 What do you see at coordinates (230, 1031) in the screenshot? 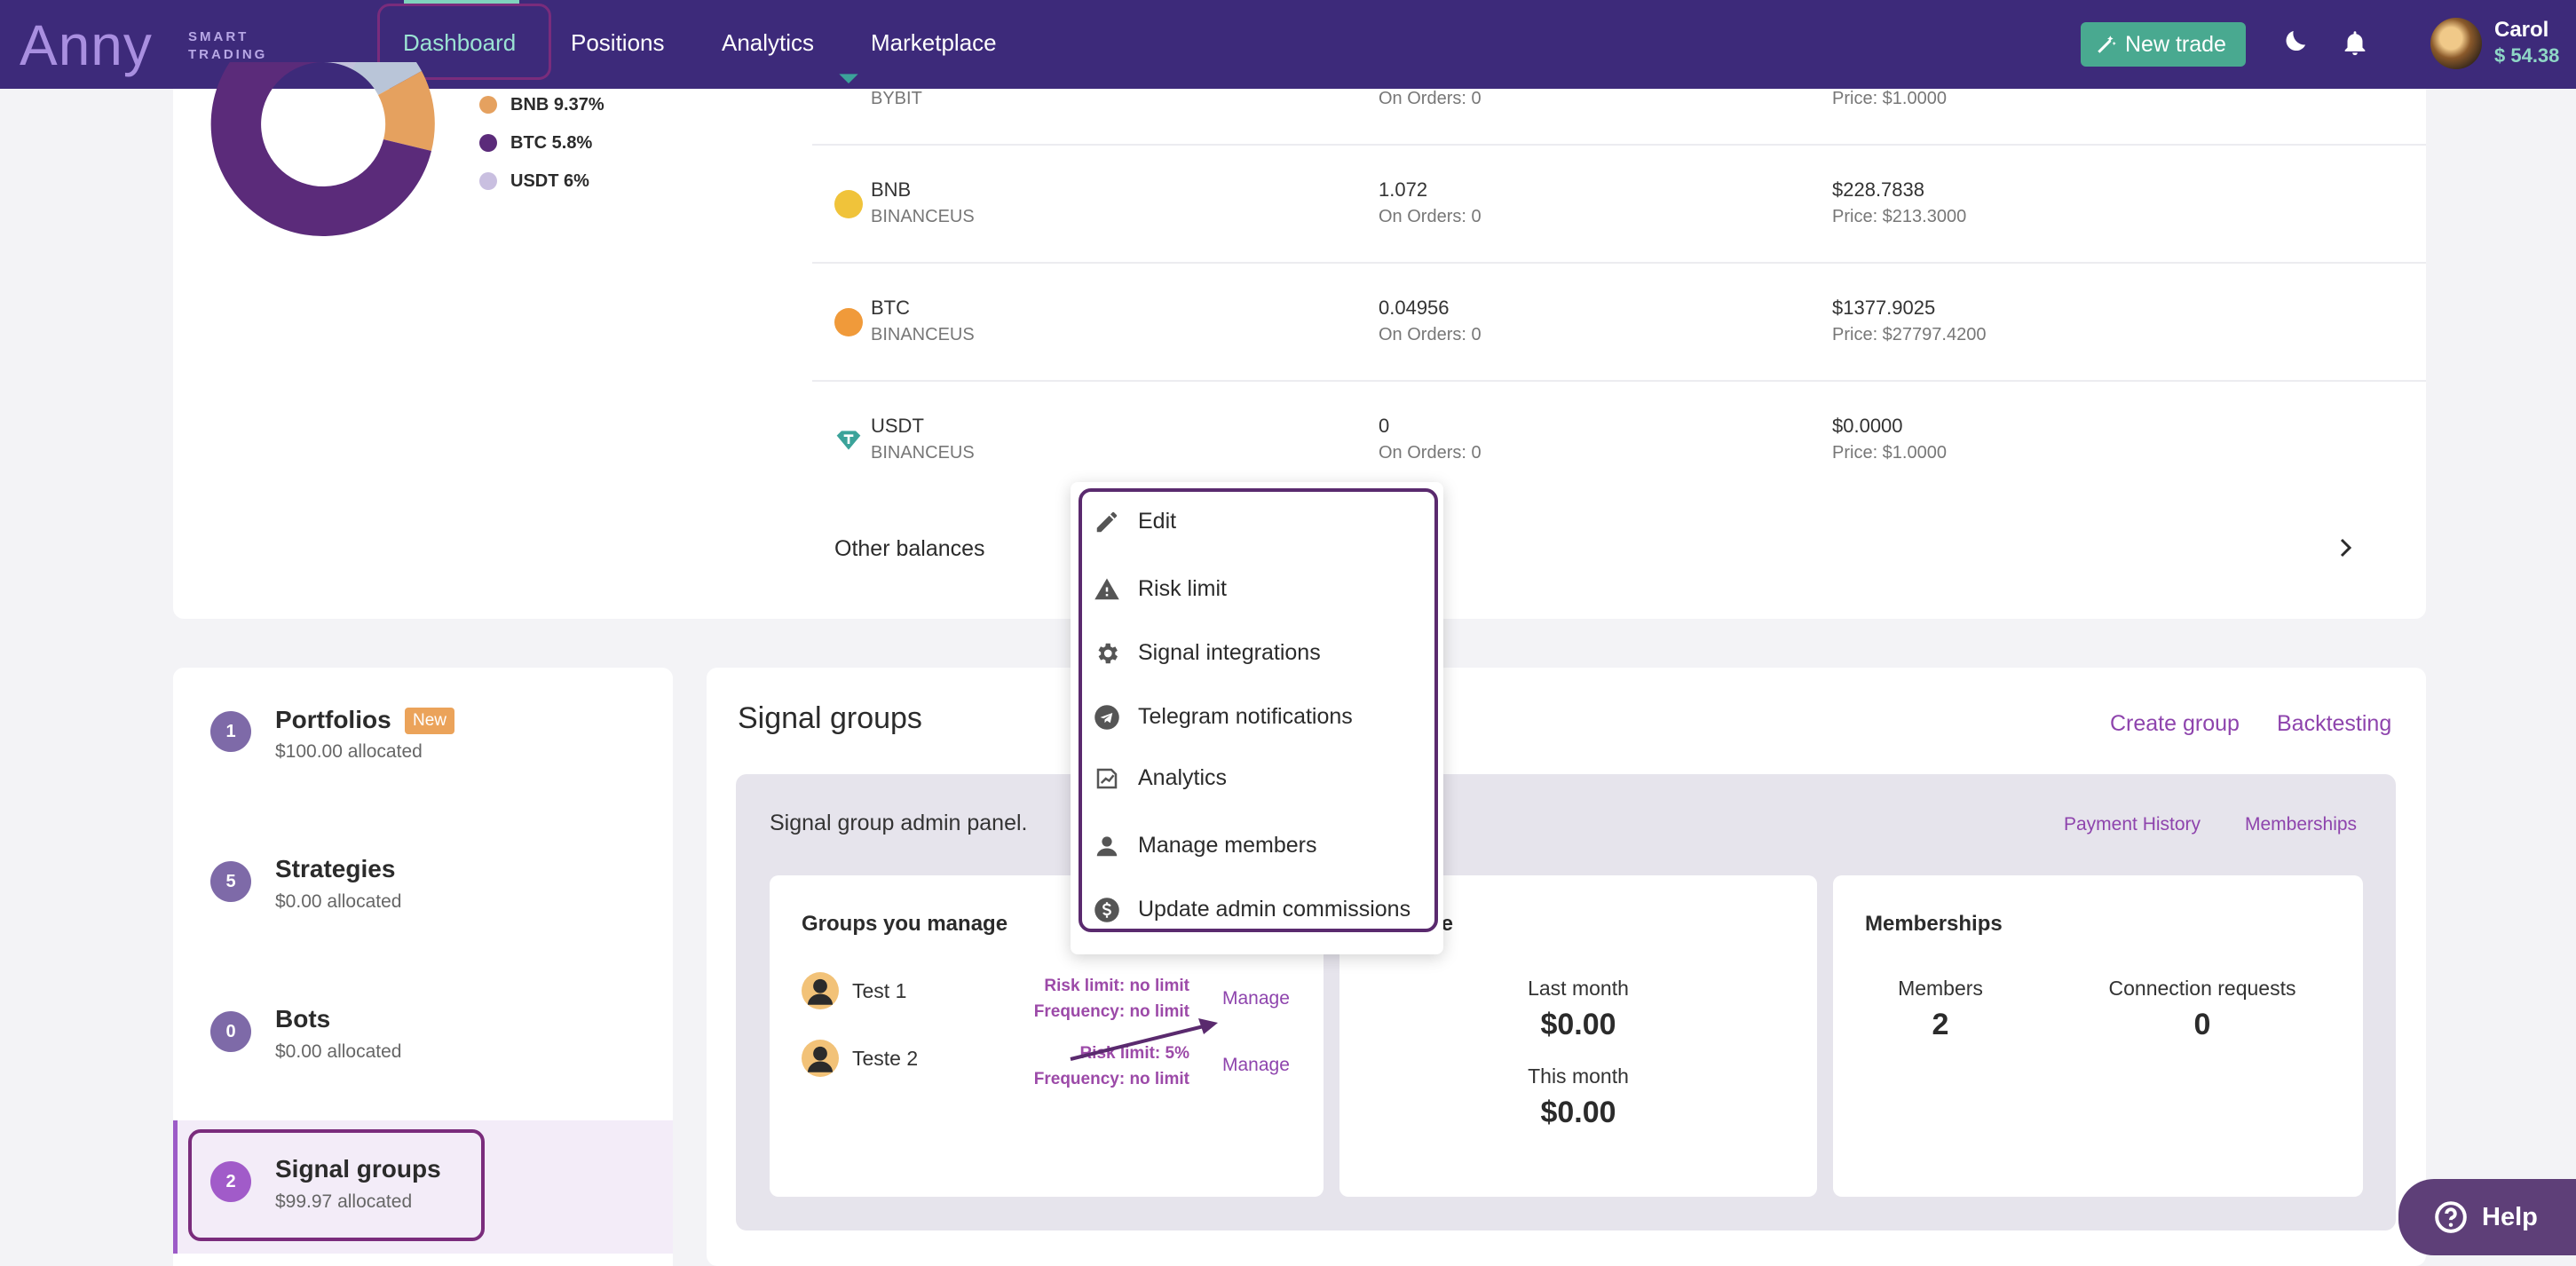
I see `bots-count-badge: 0` at bounding box center [230, 1031].